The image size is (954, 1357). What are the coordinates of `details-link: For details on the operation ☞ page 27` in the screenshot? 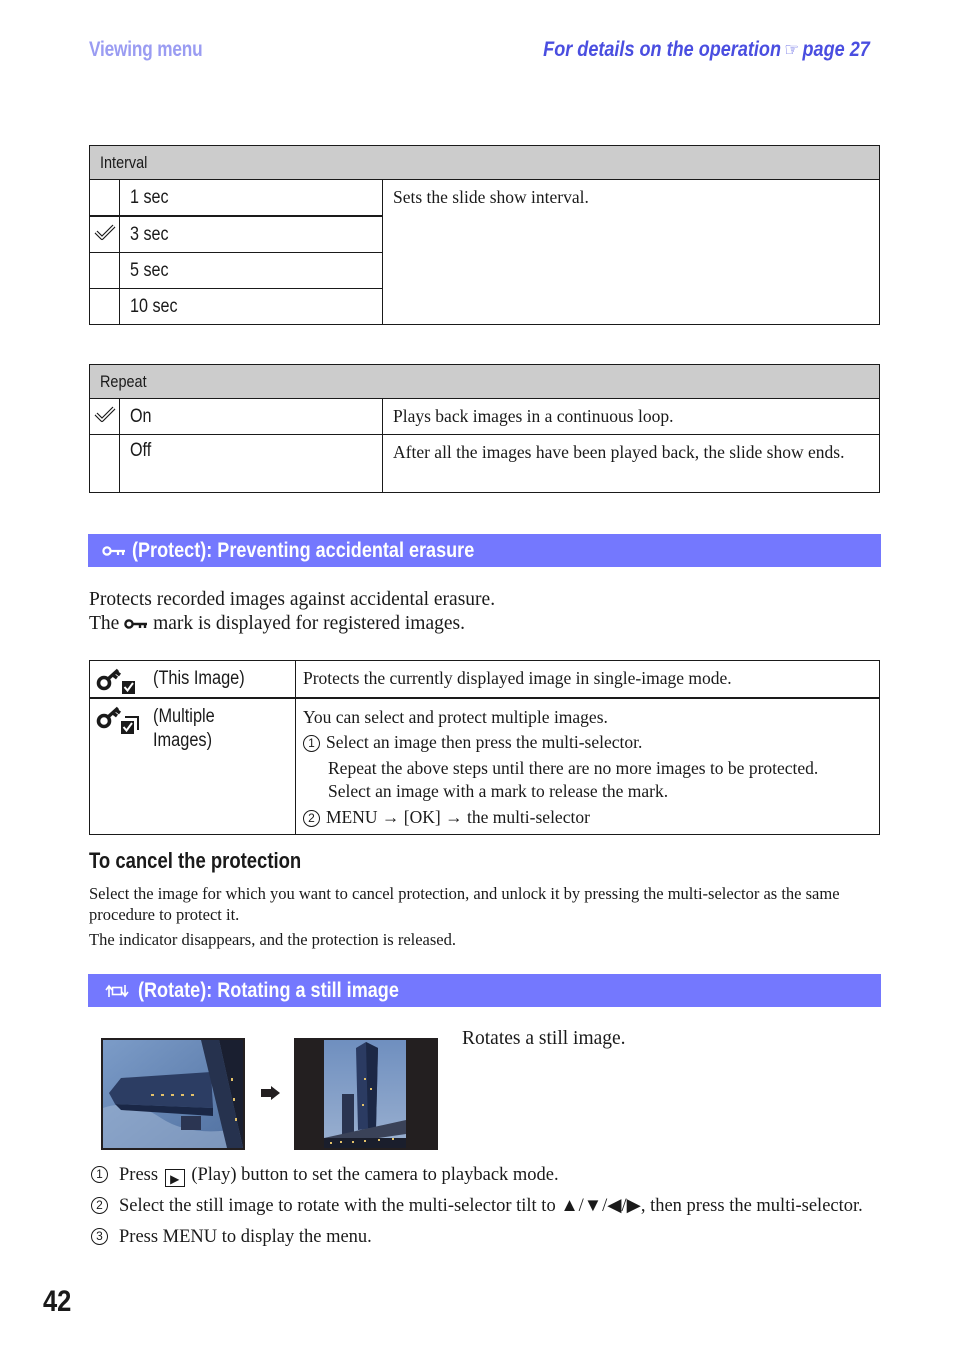 It's located at (706, 50).